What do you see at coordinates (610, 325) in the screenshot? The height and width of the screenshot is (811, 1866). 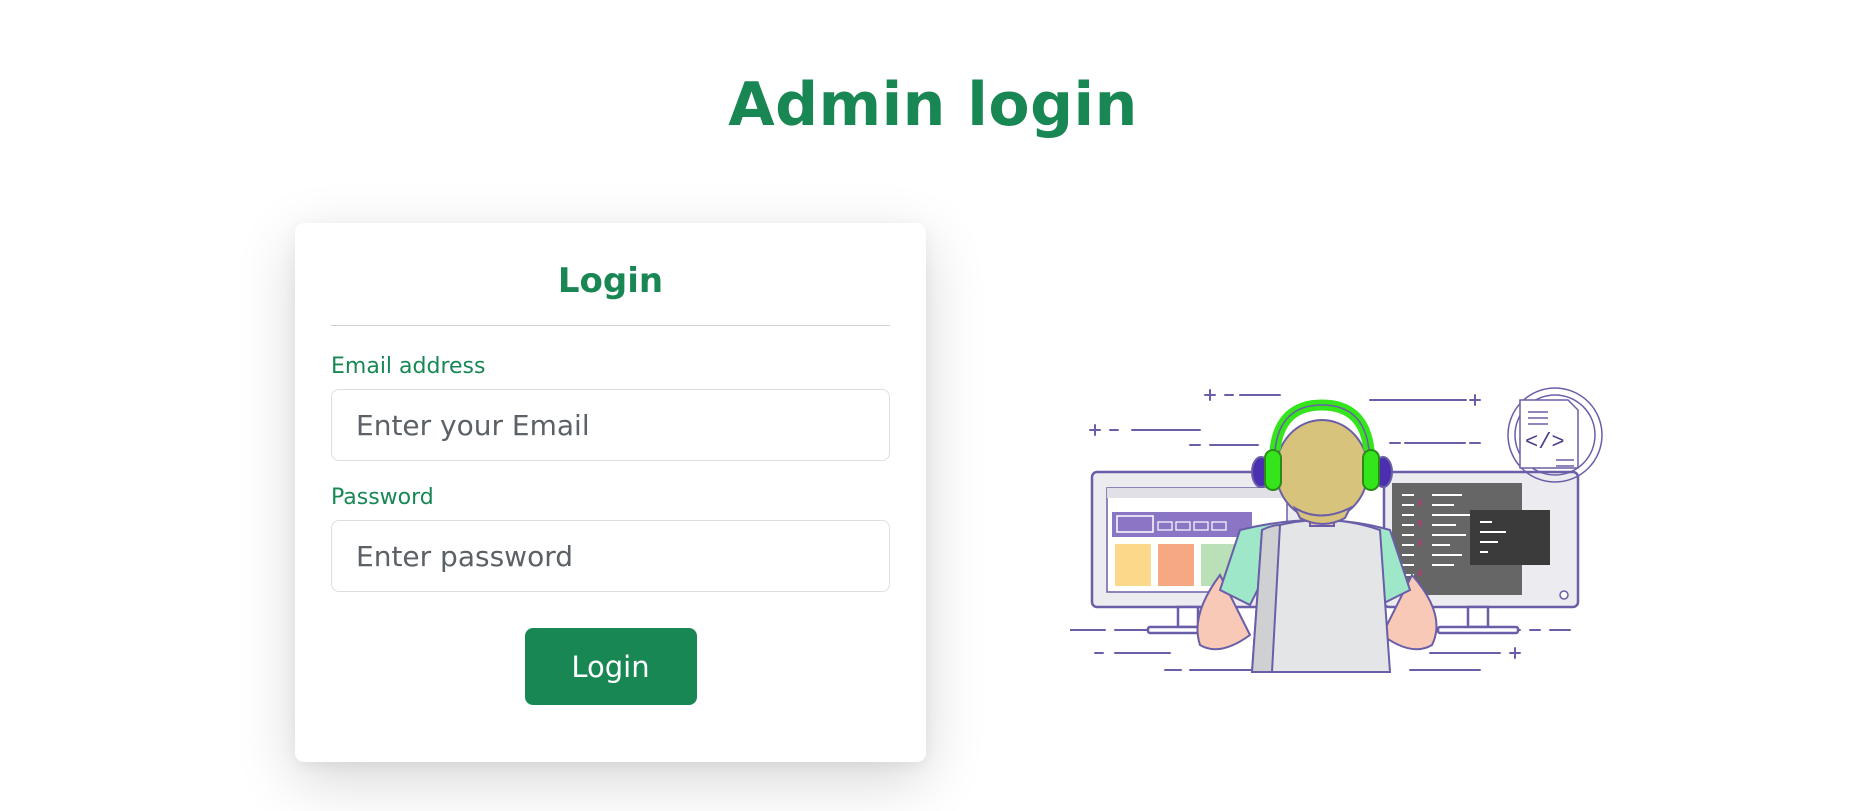 I see `card-divider` at bounding box center [610, 325].